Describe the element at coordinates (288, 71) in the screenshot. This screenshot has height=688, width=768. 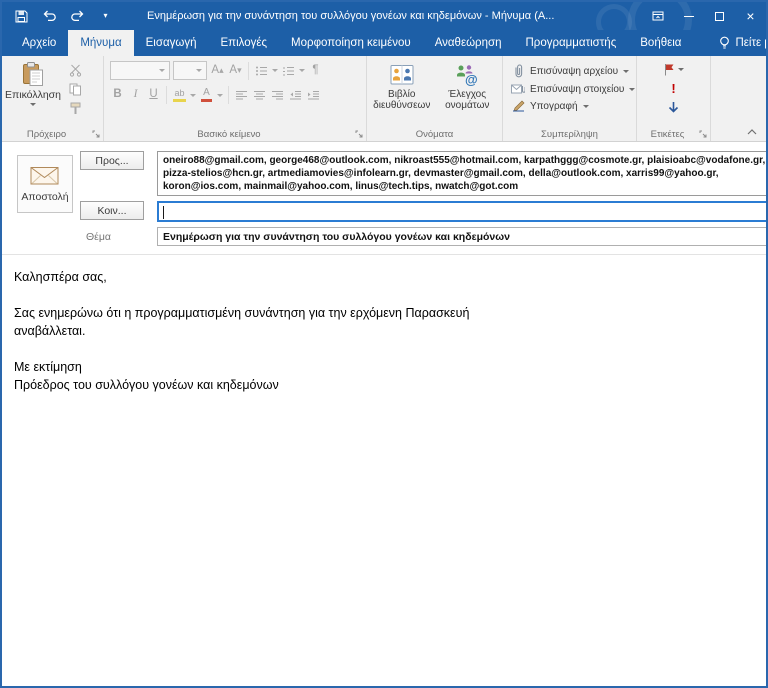
I see `numbering-icon` at that location.